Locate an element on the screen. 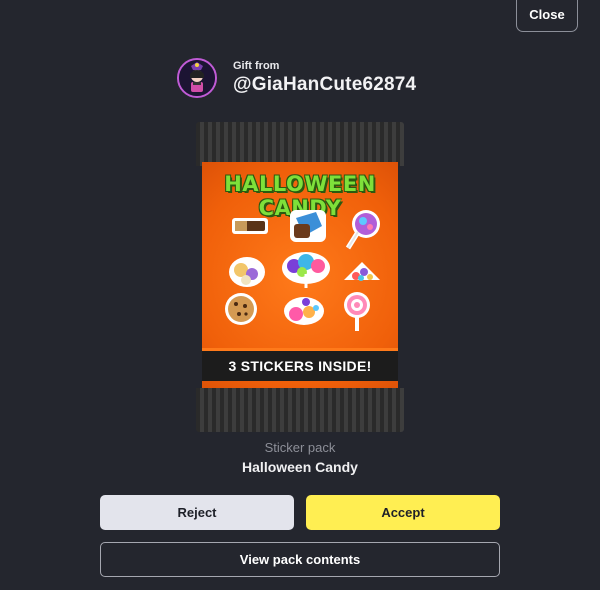  pack-name: Halloween Candy is located at coordinates (300, 467).